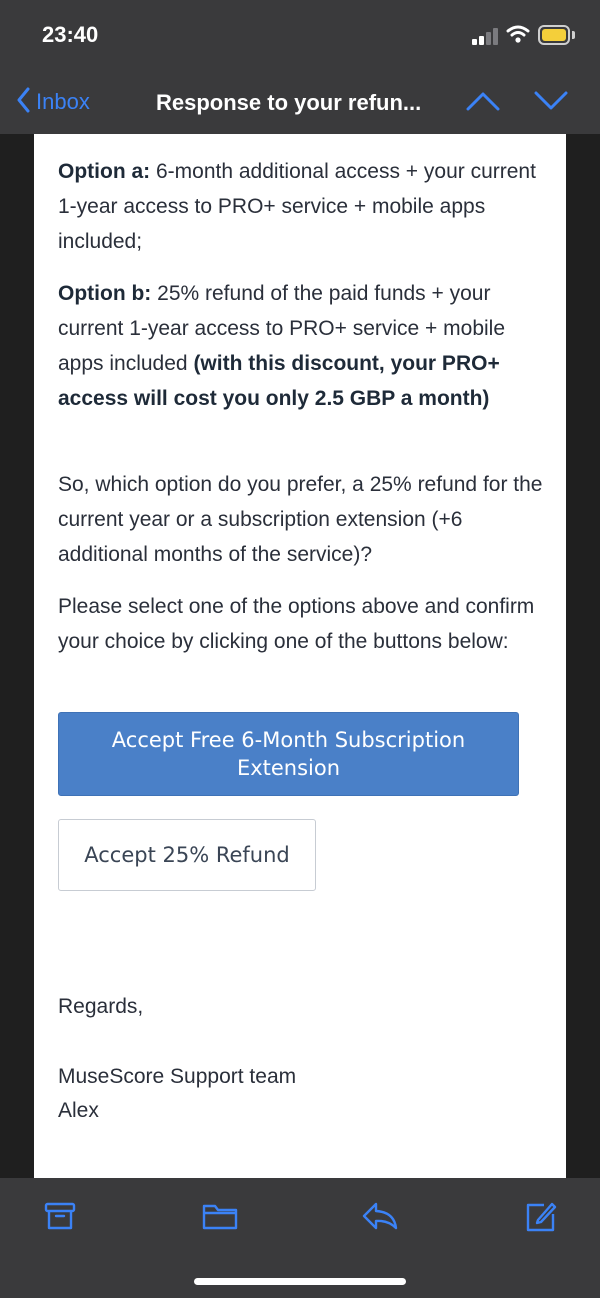 Image resolution: width=600 pixels, height=1298 pixels. I want to click on home-indicator, so click(300, 1281).